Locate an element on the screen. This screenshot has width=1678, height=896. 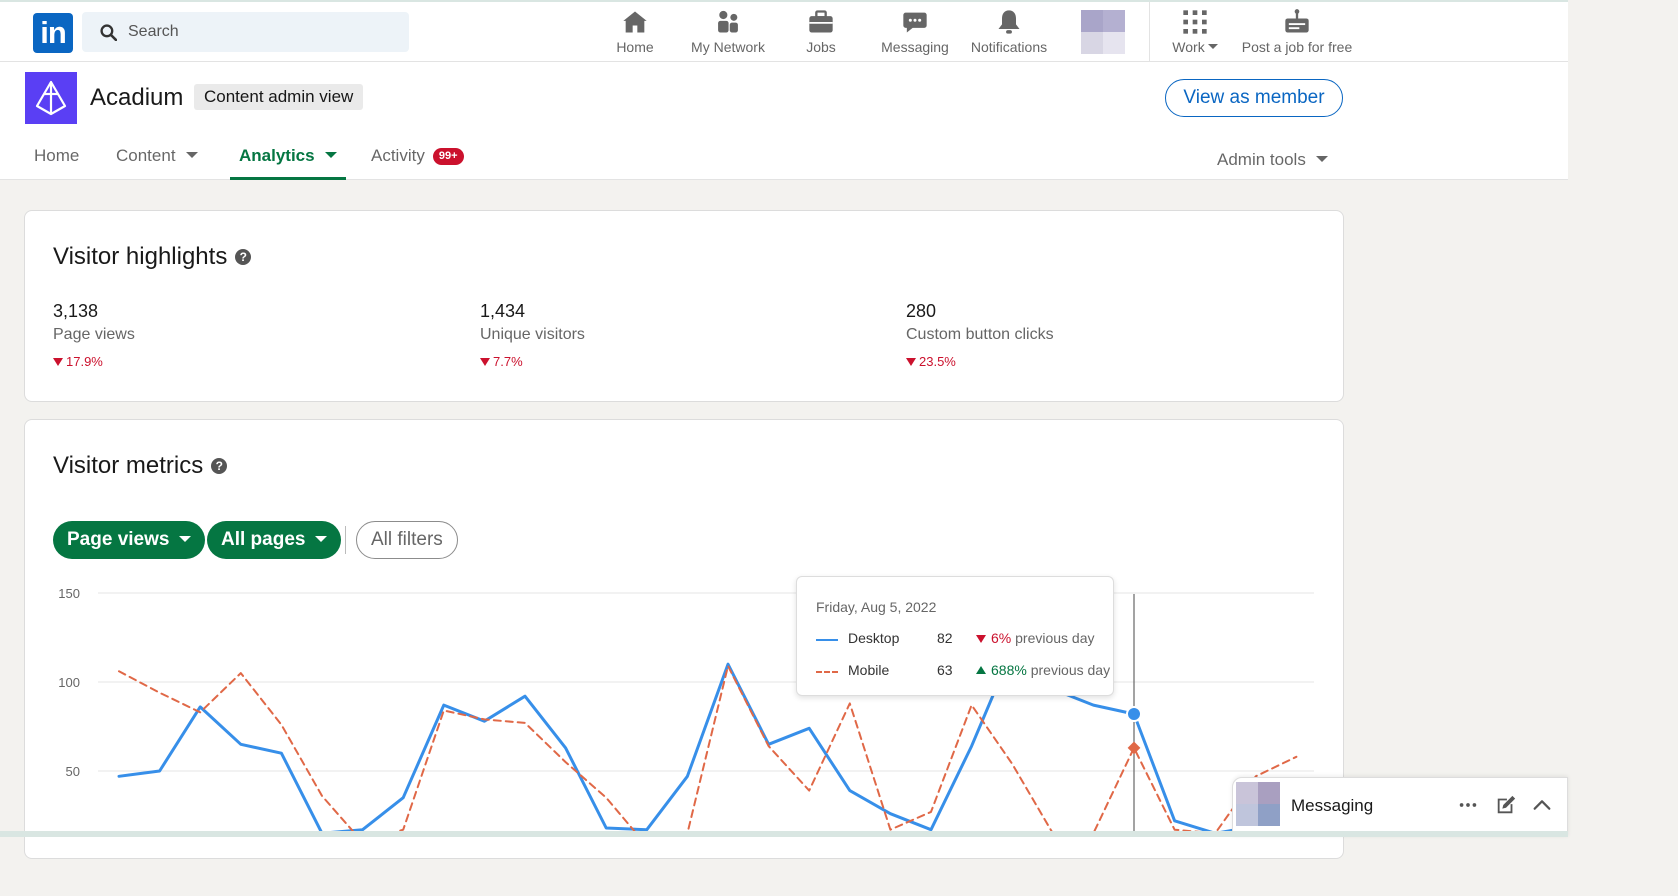
admin-tools-menu: Admin tools is located at coordinates (1272, 163).